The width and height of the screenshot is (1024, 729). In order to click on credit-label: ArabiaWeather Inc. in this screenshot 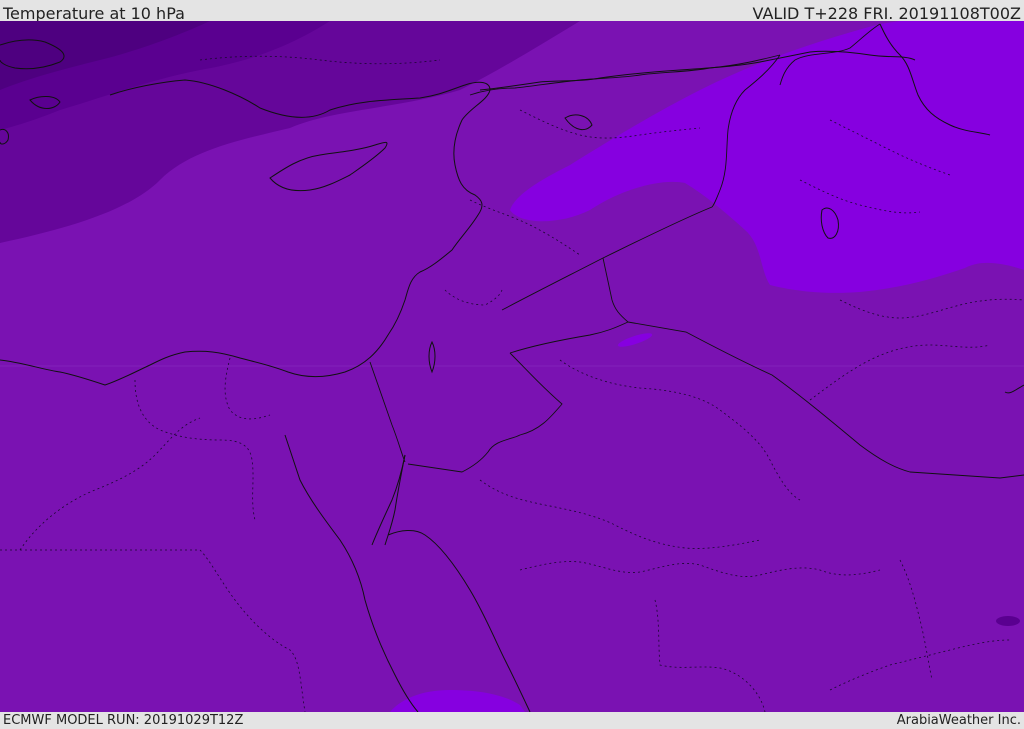, I will do `click(958, 720)`.